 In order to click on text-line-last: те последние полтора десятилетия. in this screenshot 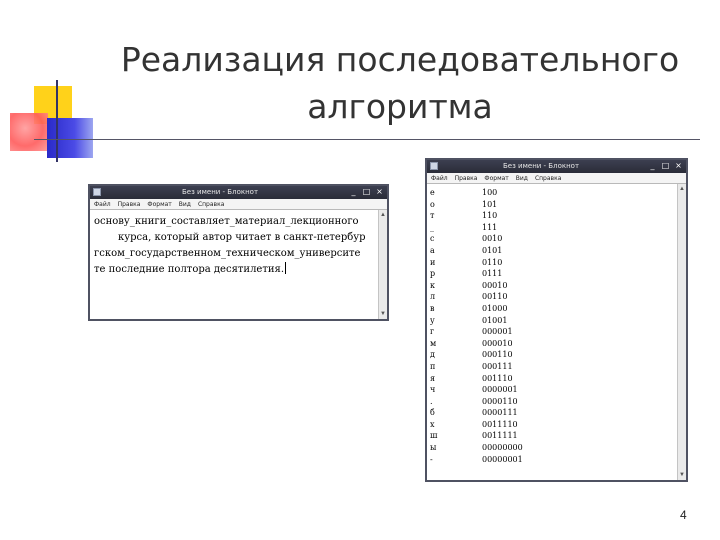, I will do `click(233, 270)`.